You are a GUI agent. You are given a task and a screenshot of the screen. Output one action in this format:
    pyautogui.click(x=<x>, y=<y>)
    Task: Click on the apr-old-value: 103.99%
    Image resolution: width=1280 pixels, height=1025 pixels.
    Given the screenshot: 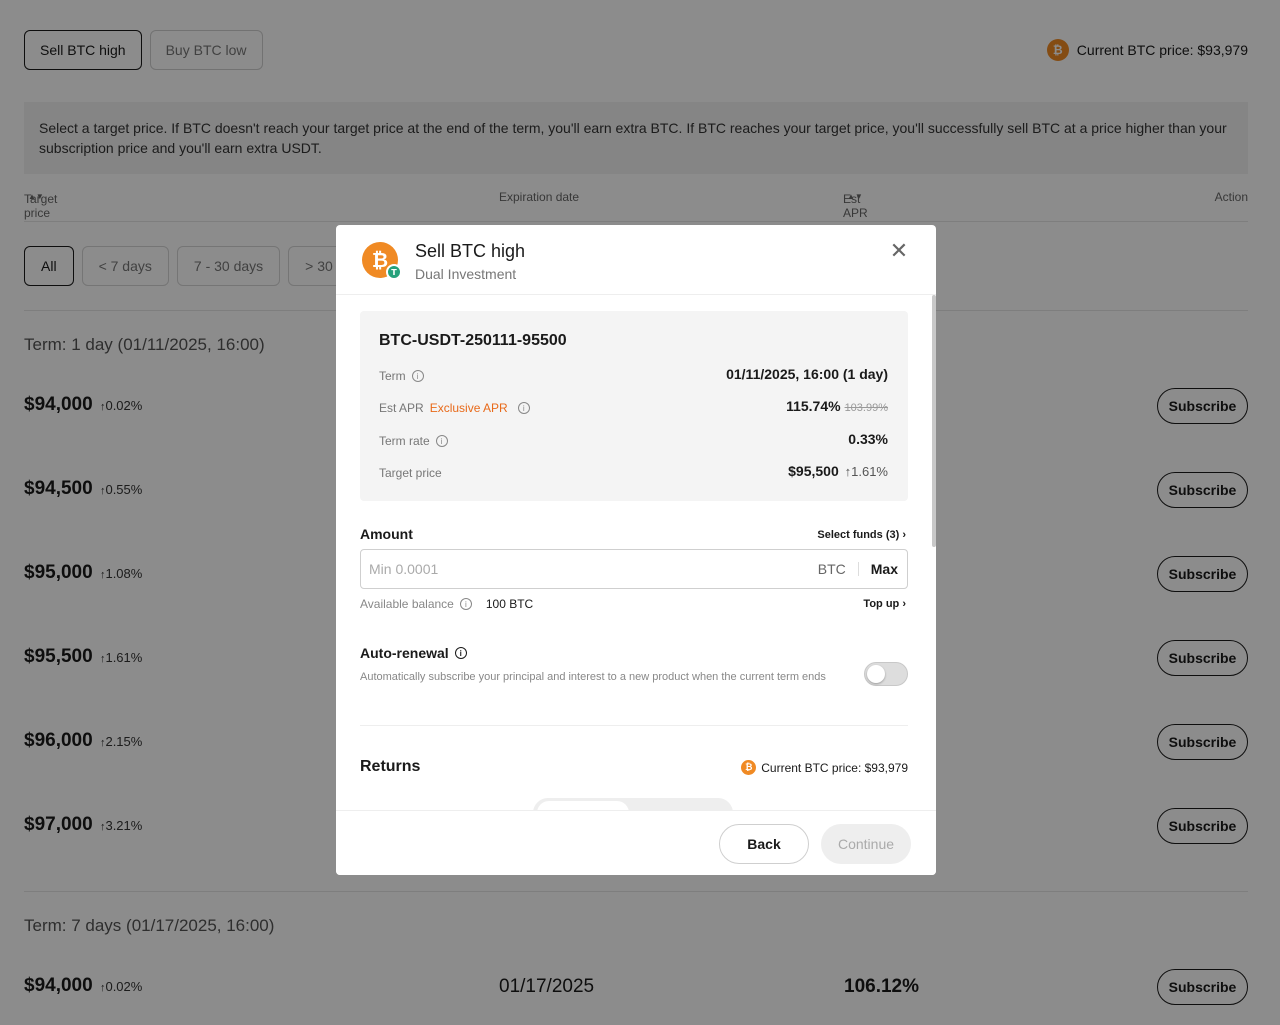 What is the action you would take?
    pyautogui.click(x=866, y=408)
    